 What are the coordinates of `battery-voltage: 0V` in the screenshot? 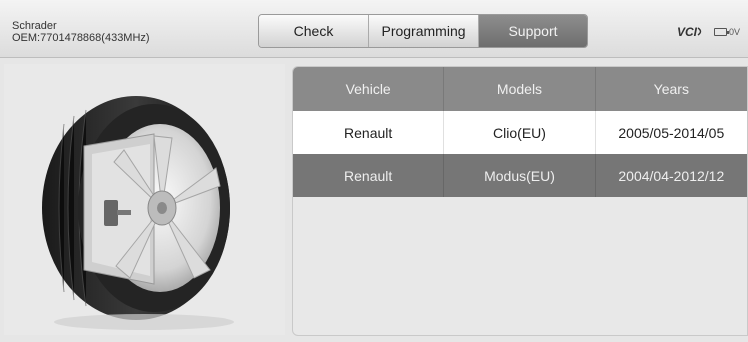 It's located at (734, 32).